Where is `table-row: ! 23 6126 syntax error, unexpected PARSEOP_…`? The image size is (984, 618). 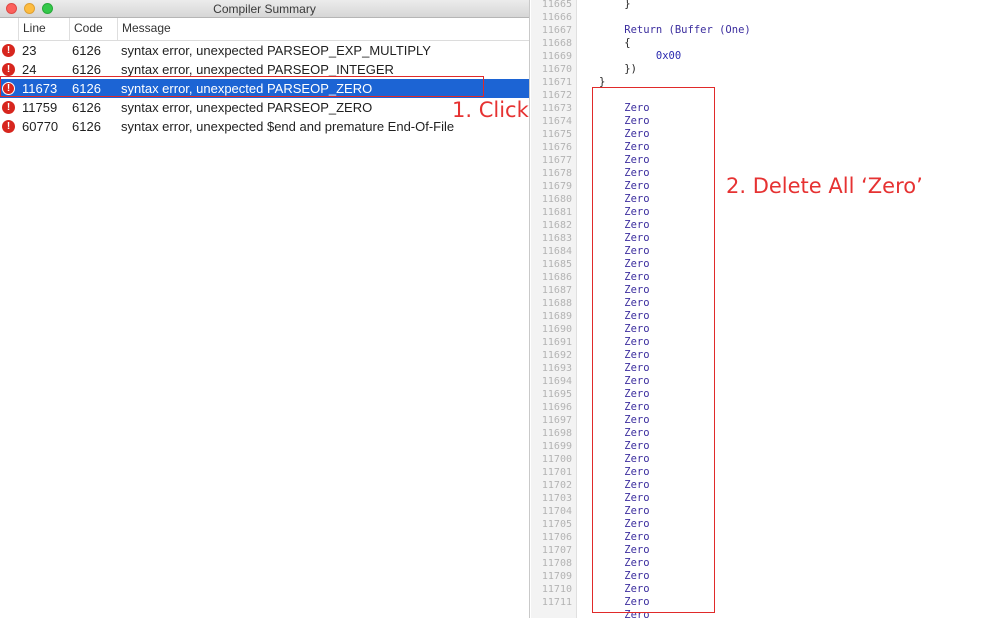 table-row: ! 23 6126 syntax error, unexpected PARSEOP_… is located at coordinates (264, 50).